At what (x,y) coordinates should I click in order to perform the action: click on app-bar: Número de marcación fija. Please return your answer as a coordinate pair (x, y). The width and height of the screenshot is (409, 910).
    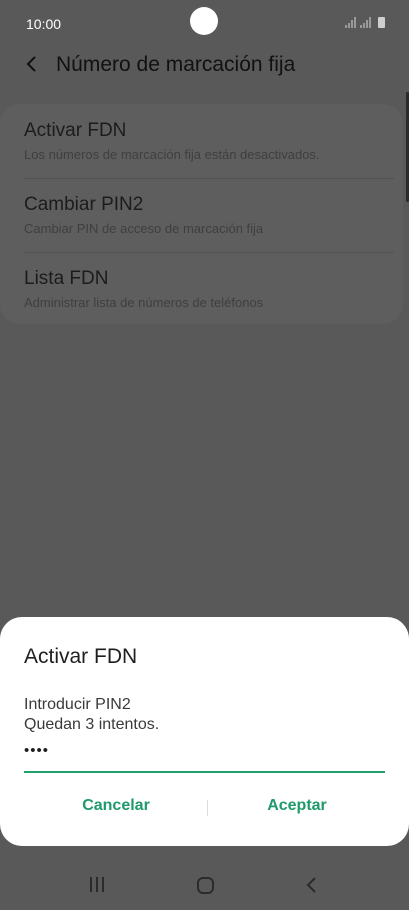
    Looking at the image, I should click on (204, 64).